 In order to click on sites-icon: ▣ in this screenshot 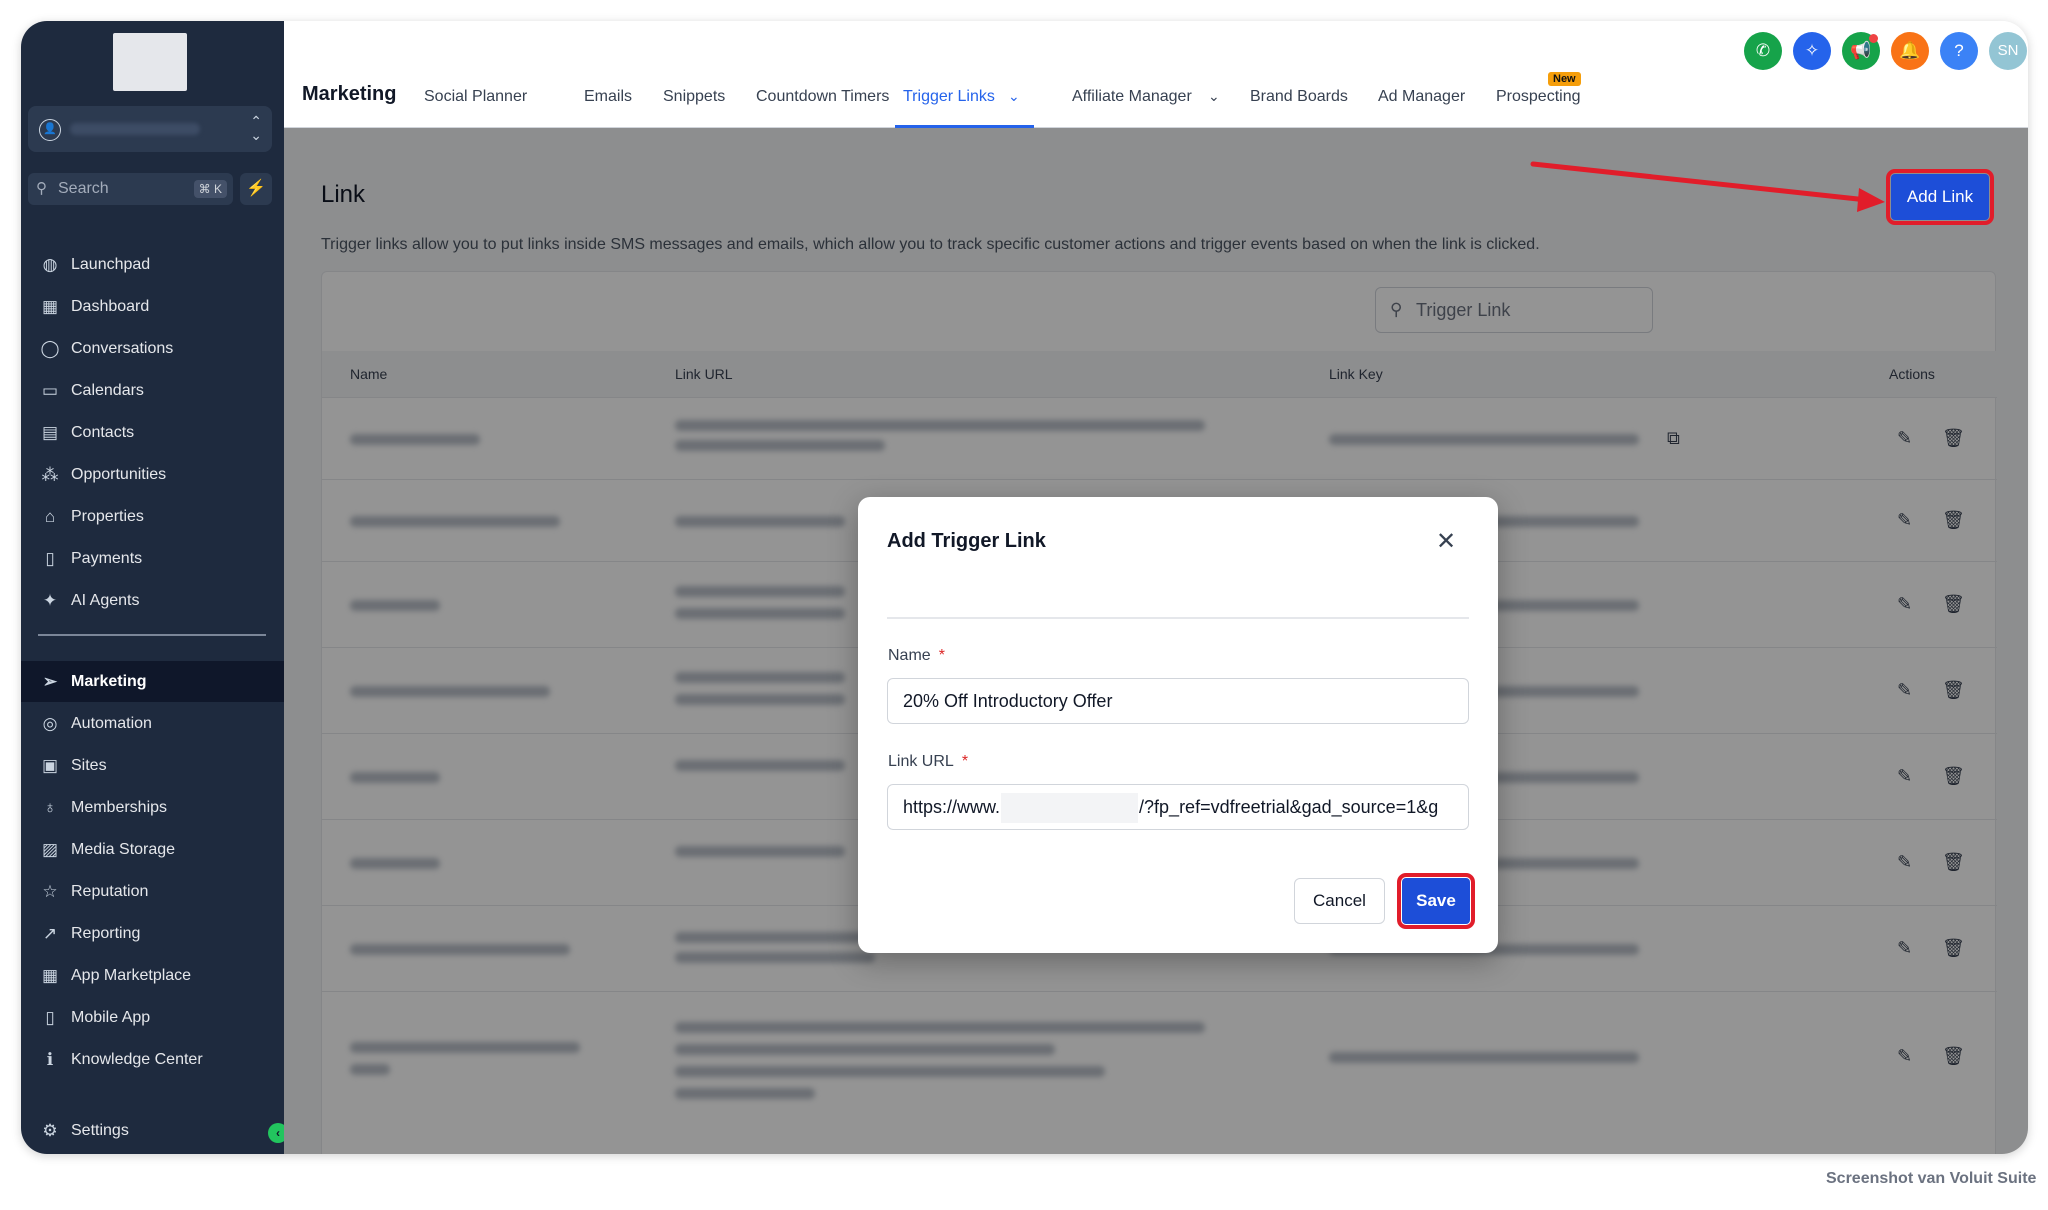, I will do `click(50, 765)`.